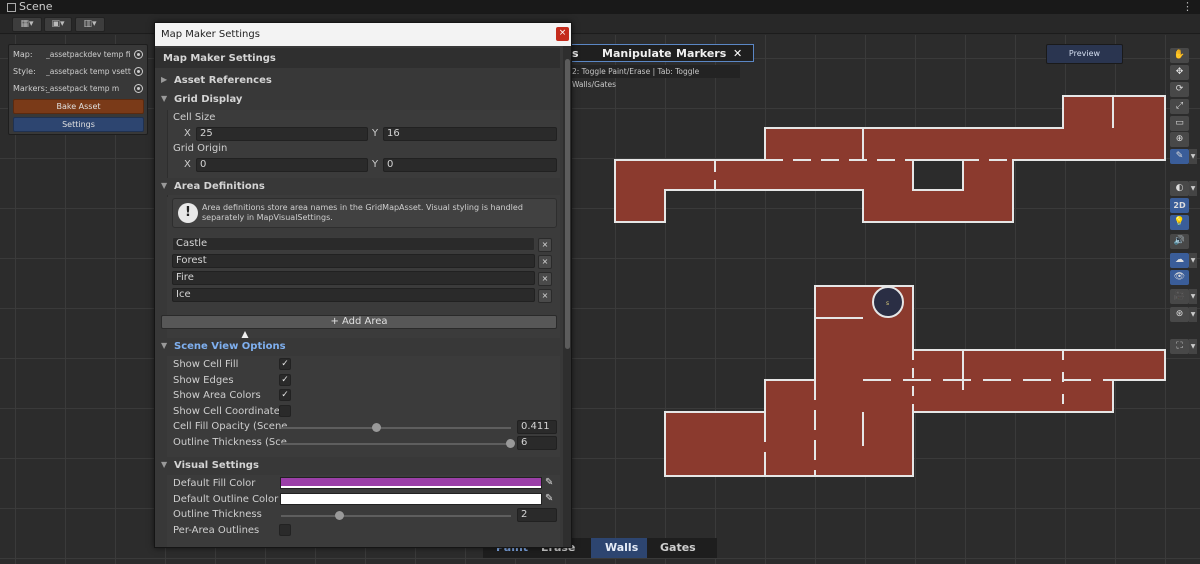  I want to click on gizmo-button: ▣▾, so click(58, 24).